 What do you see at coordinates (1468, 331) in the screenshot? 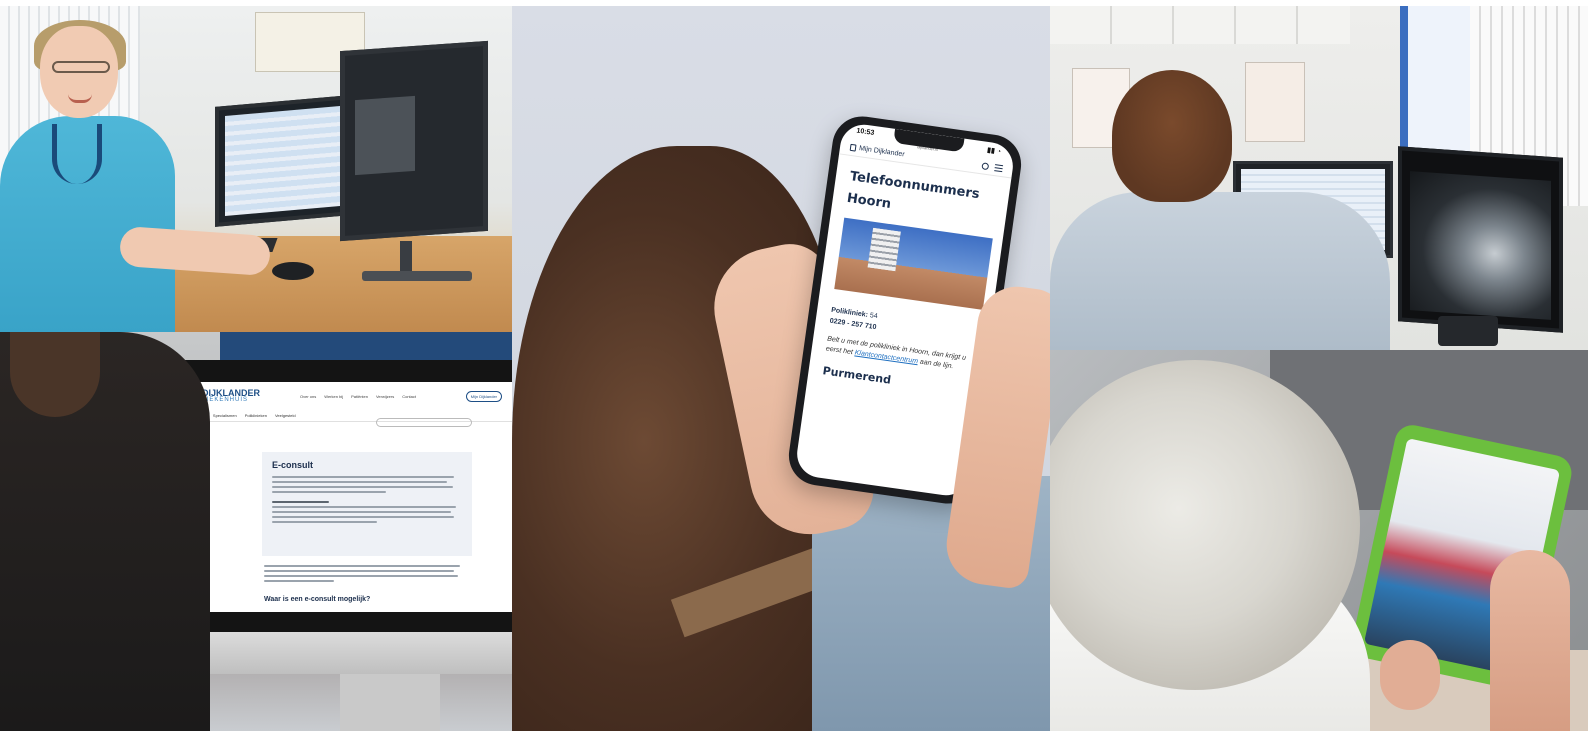
I see `desk-phone` at bounding box center [1468, 331].